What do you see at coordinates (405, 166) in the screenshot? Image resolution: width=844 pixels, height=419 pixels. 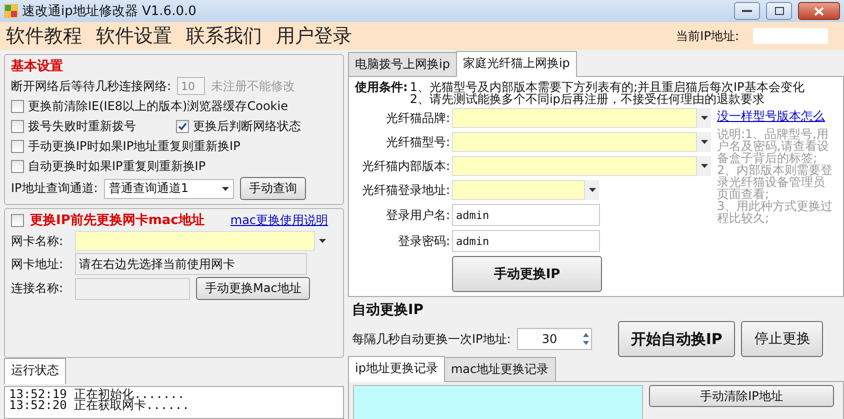 I see `field-label: 光纤猫内部版本:` at bounding box center [405, 166].